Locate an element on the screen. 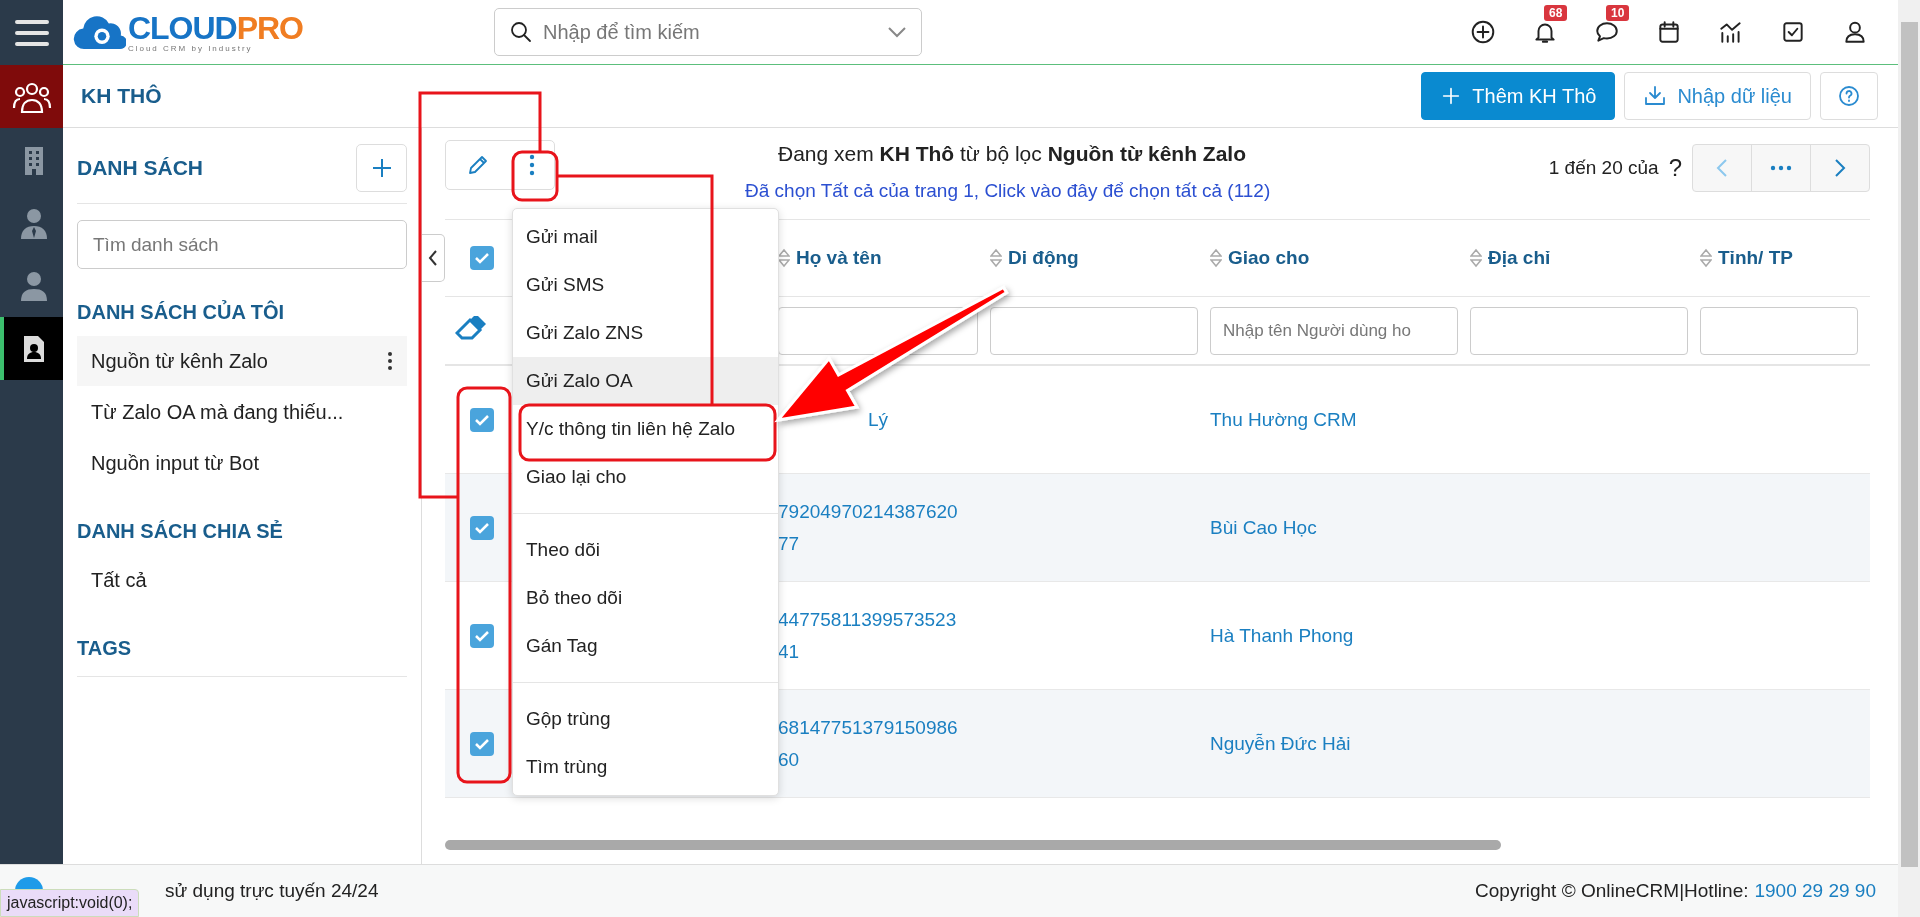 The image size is (1920, 917). add-list-button is located at coordinates (381, 167).